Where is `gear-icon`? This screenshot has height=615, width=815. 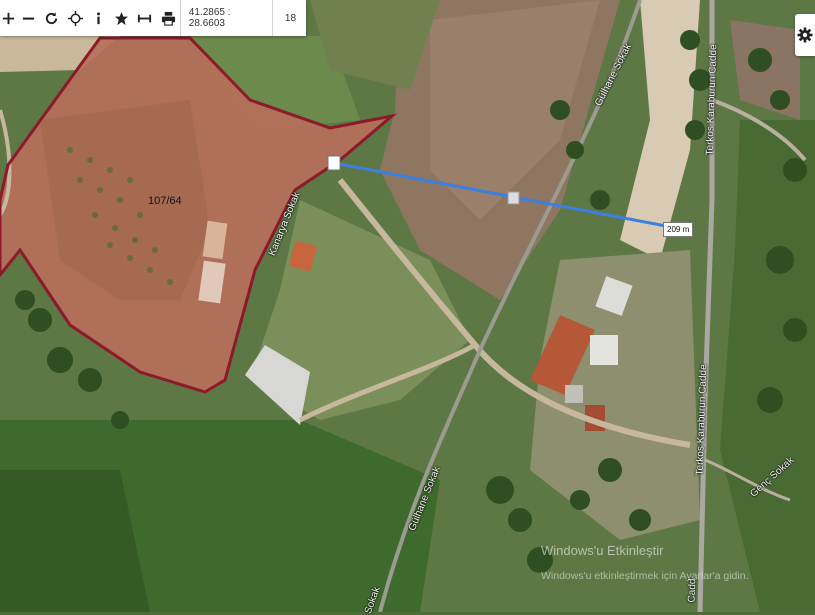 gear-icon is located at coordinates (805, 35).